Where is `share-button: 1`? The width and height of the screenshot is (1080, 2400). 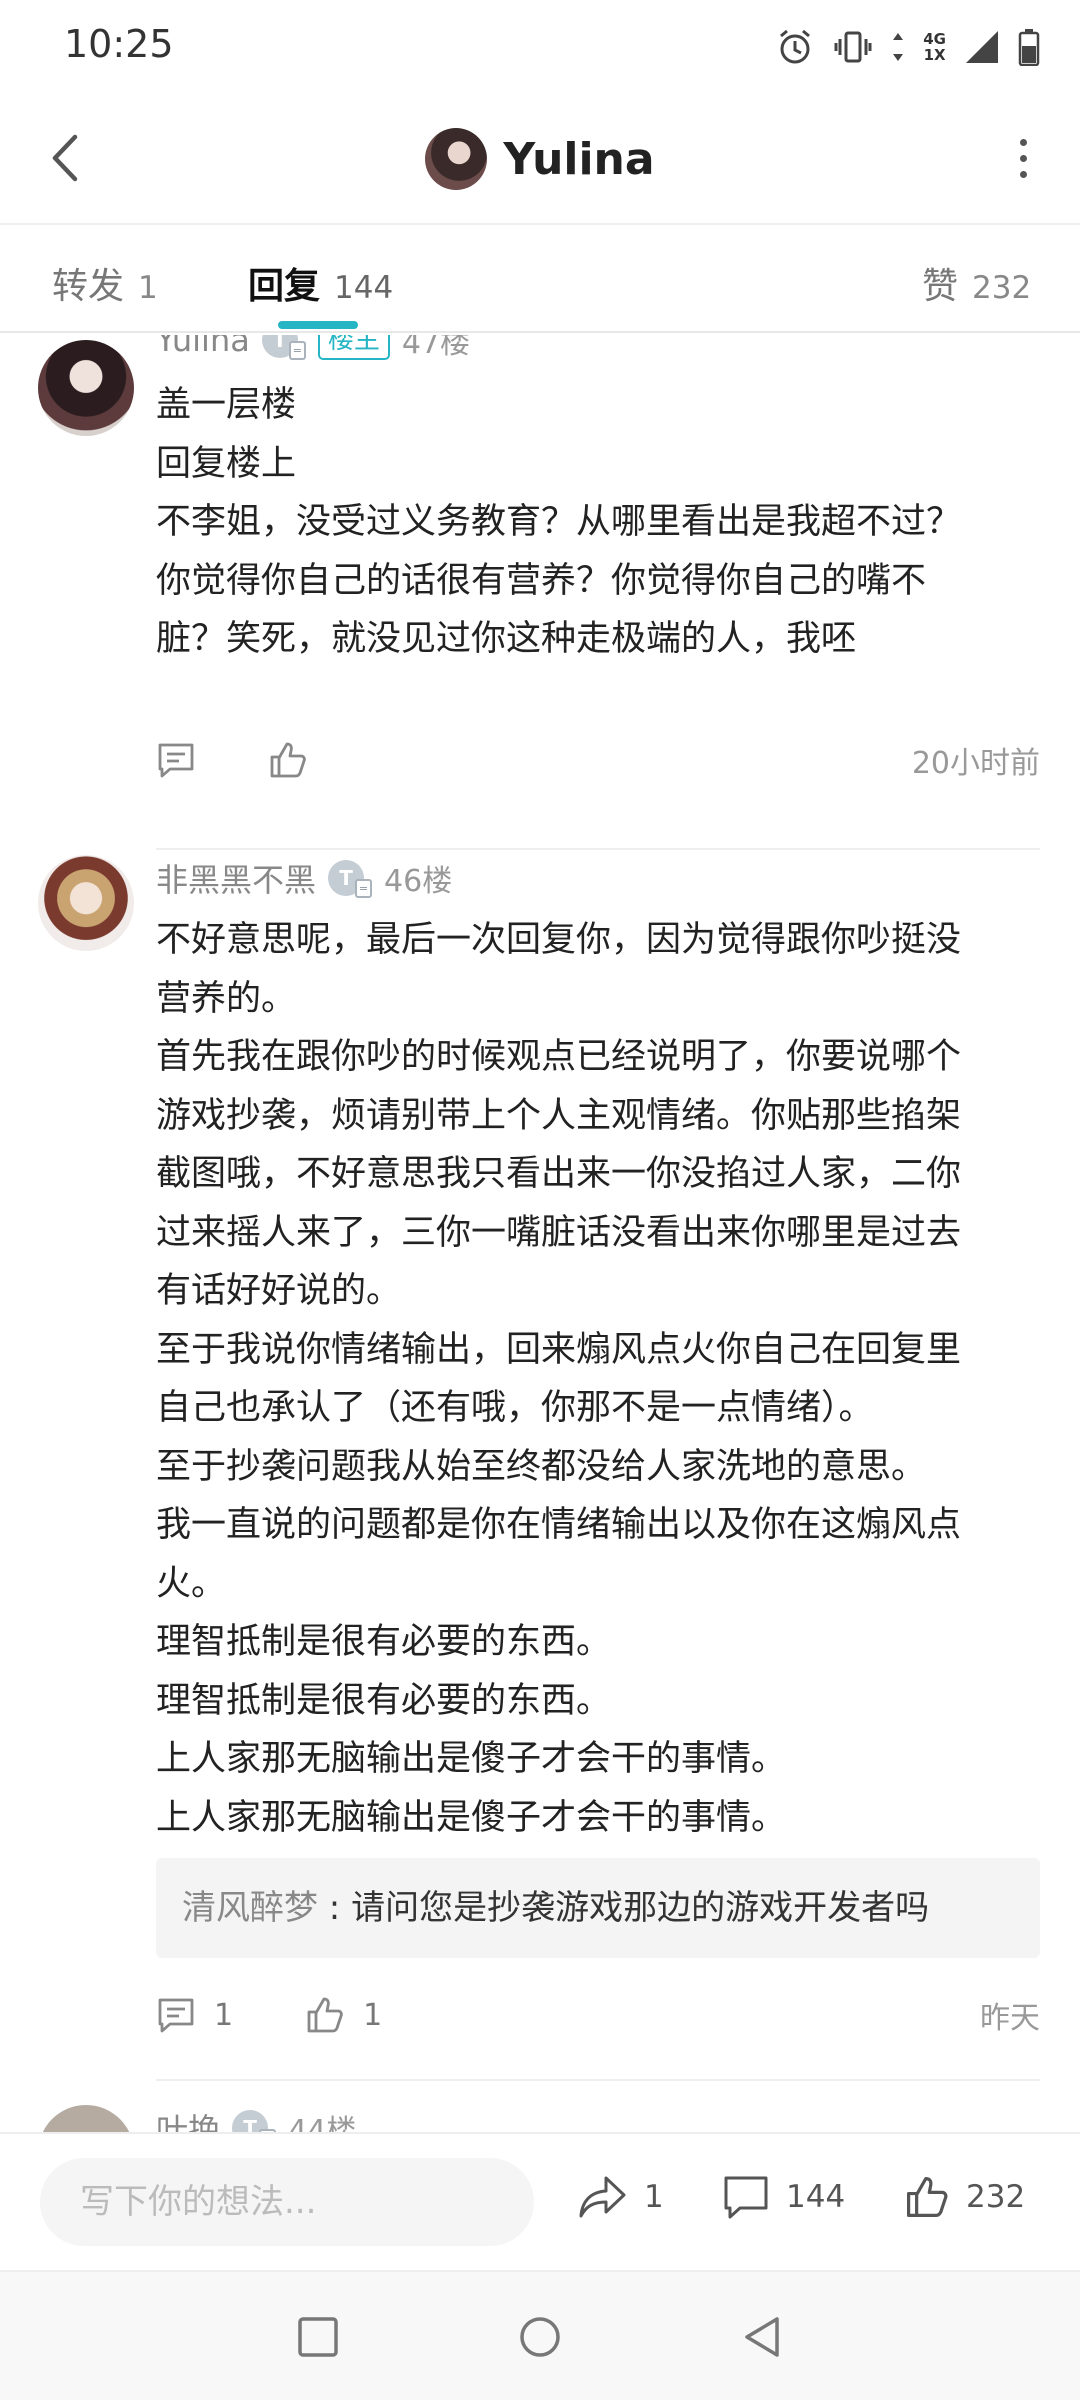 share-button: 1 is located at coordinates (621, 2197).